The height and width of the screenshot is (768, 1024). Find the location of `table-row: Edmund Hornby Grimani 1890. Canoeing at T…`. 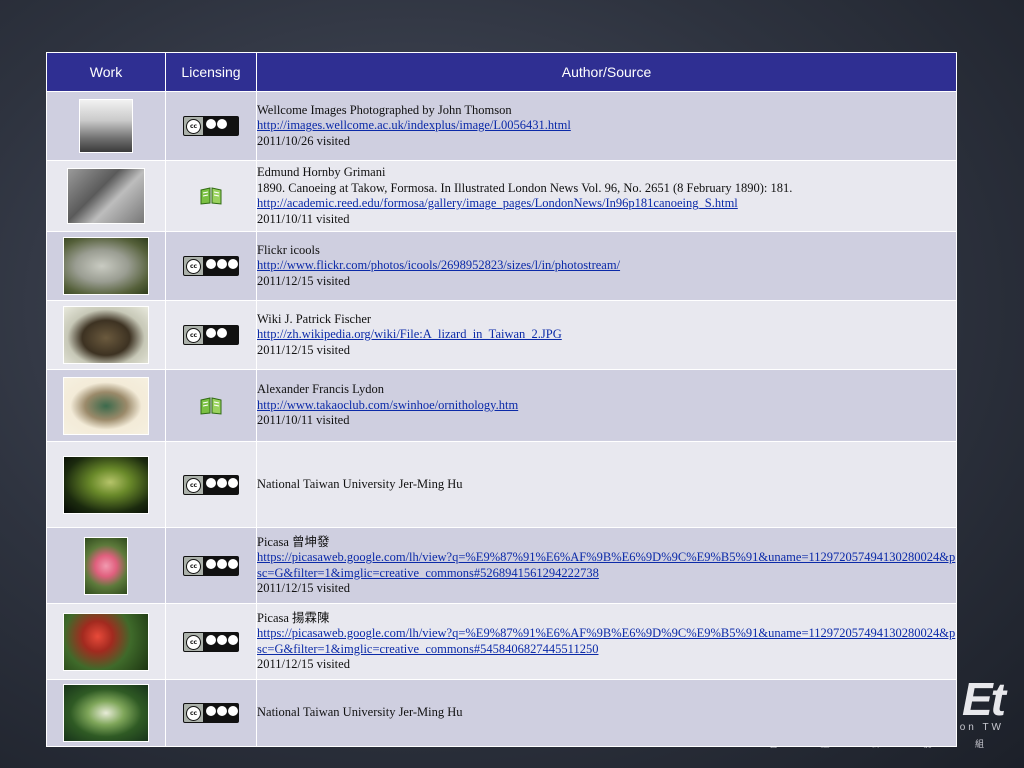

table-row: Edmund Hornby Grimani 1890. Canoeing at T… is located at coordinates (501, 196).